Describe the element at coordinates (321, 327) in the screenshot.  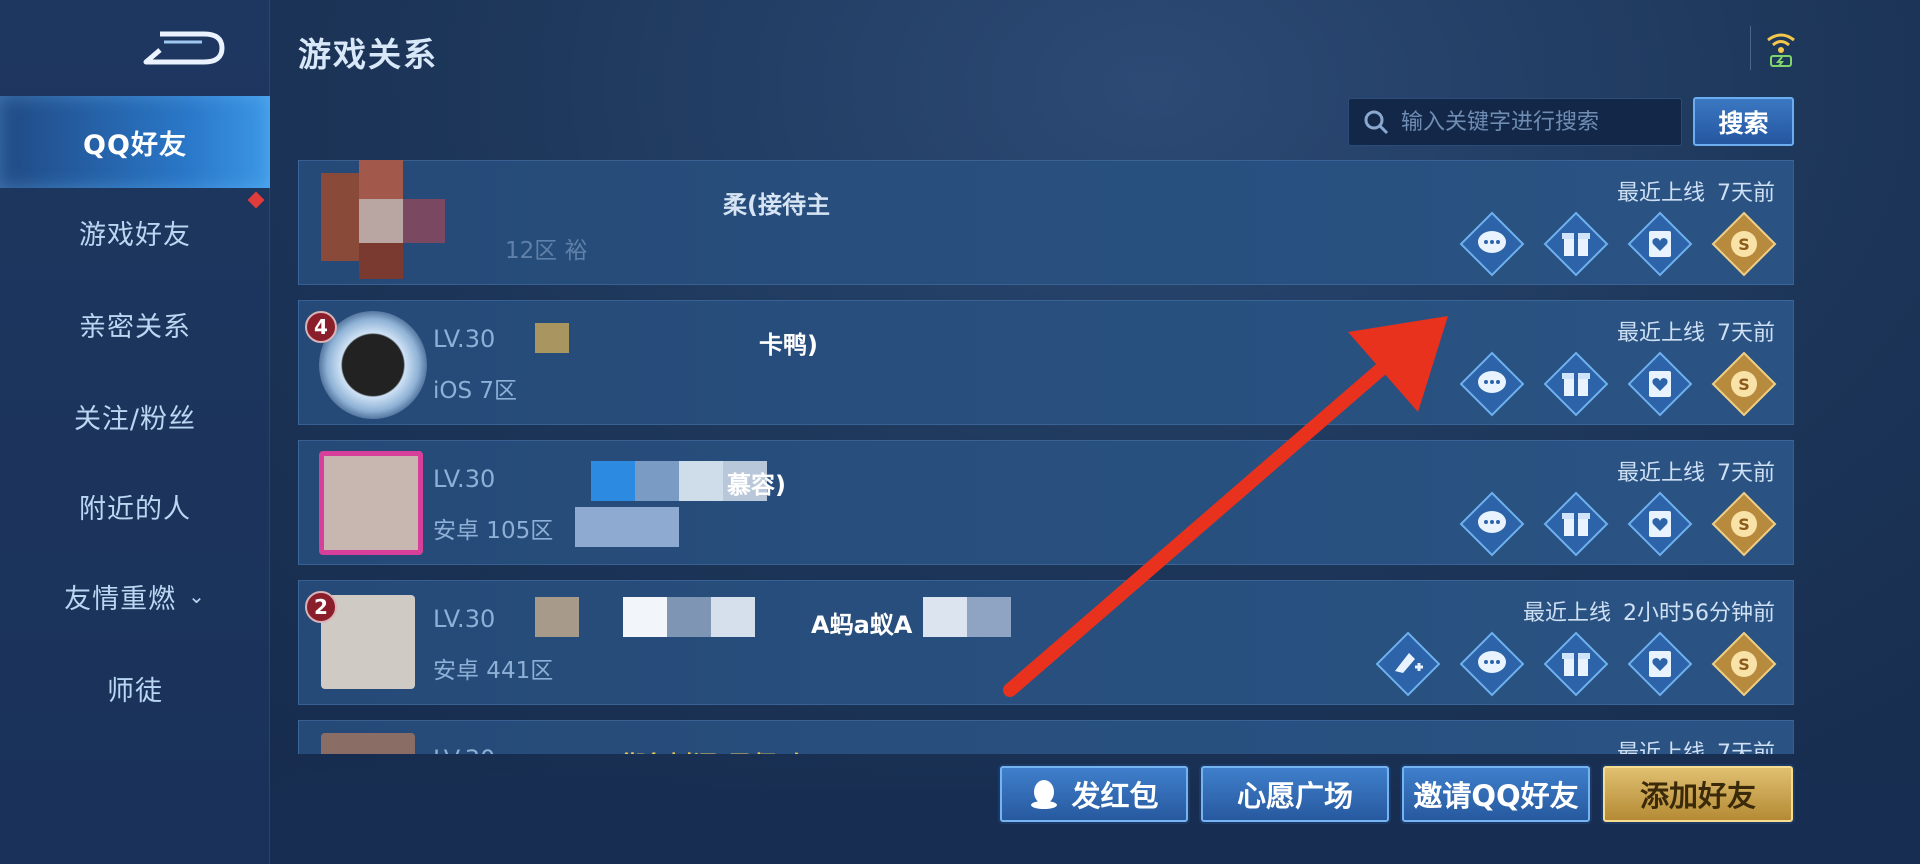
I see `rank-badge: 4` at that location.